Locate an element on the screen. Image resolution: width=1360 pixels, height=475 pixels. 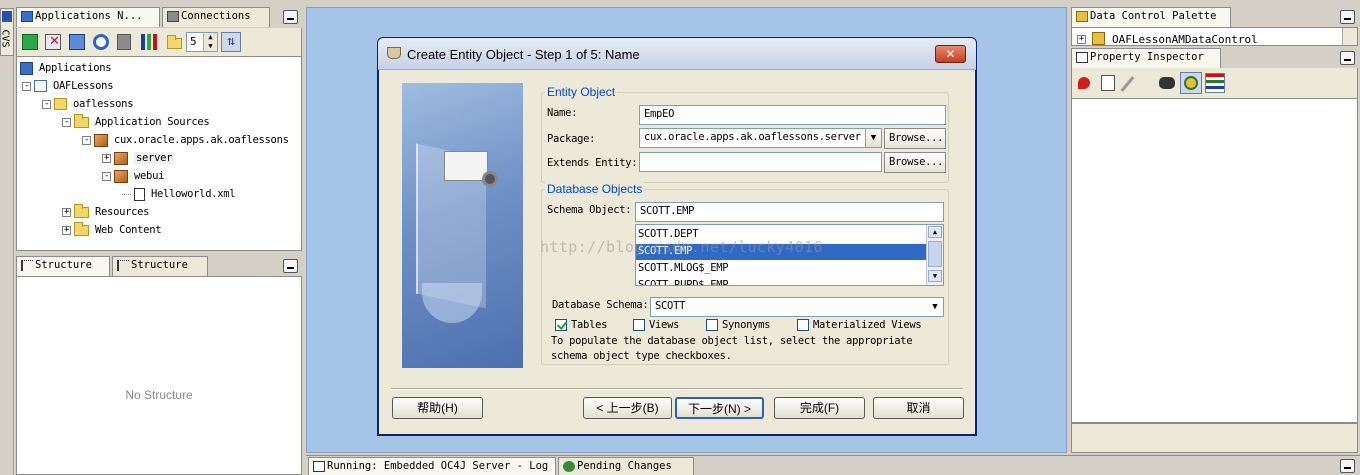
tab-property-inspector: Property Inspector is located at coordinates (1146, 58).